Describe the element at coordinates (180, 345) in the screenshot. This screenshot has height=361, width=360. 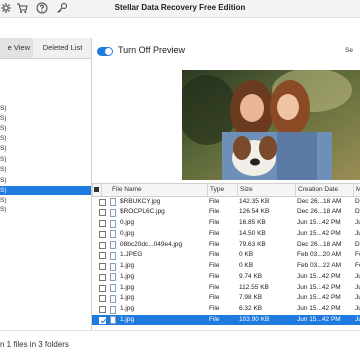
I see `status-bar: n 1 files in 3 folders` at that location.